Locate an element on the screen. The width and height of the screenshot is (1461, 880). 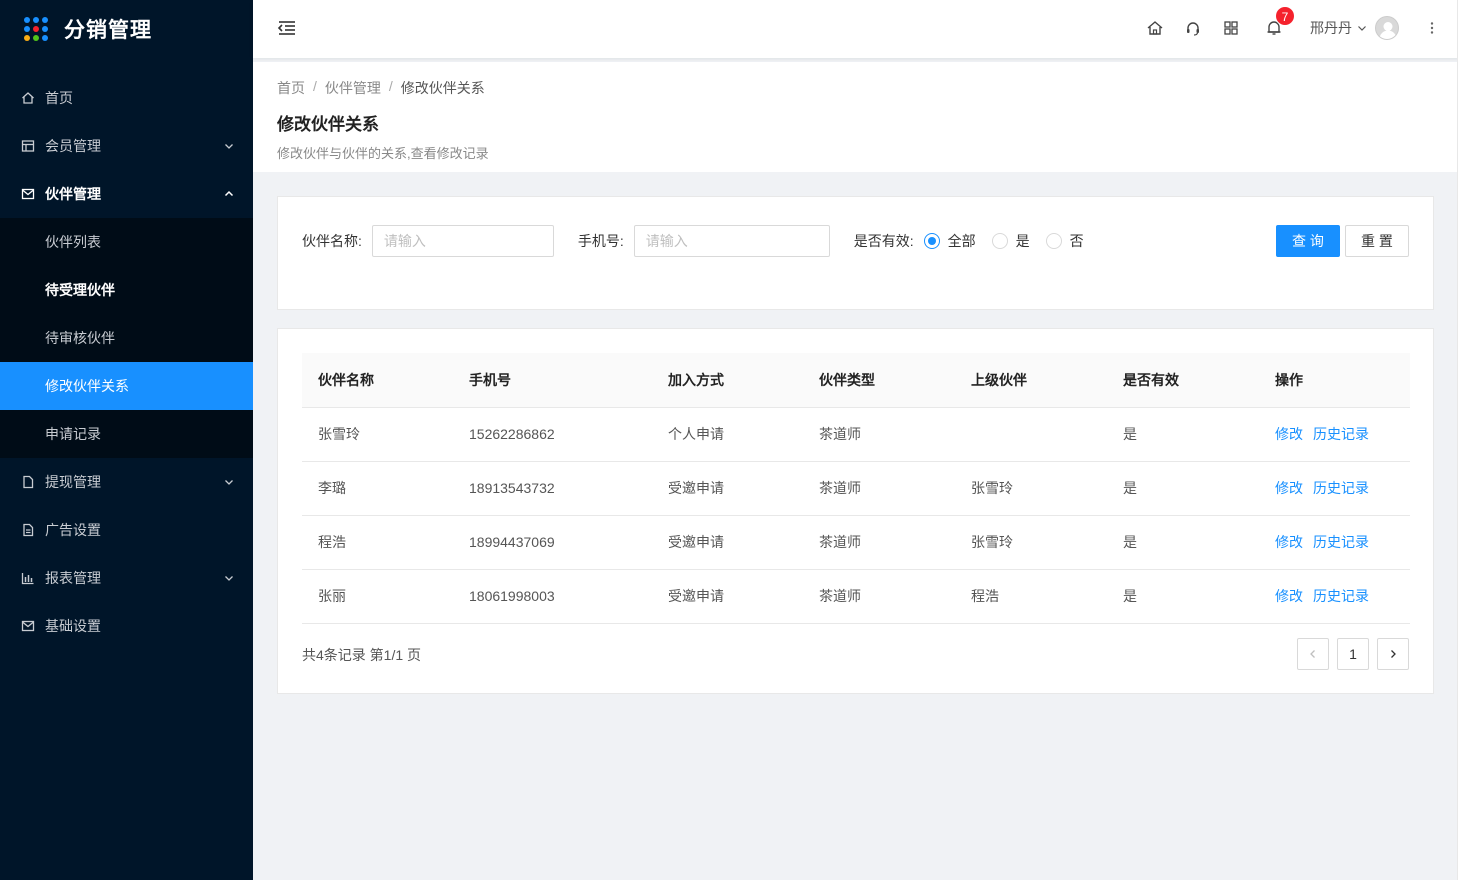
phone-label: 手机号: is located at coordinates (600, 241).